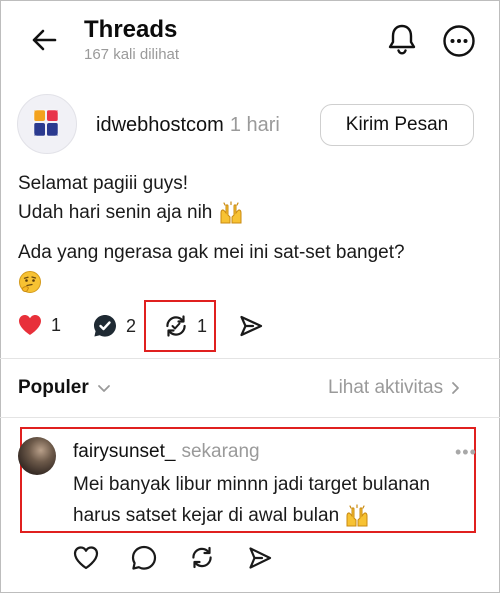 The height and width of the screenshot is (593, 500). What do you see at coordinates (160, 125) in the screenshot?
I see `author-name: idwebhostcom` at bounding box center [160, 125].